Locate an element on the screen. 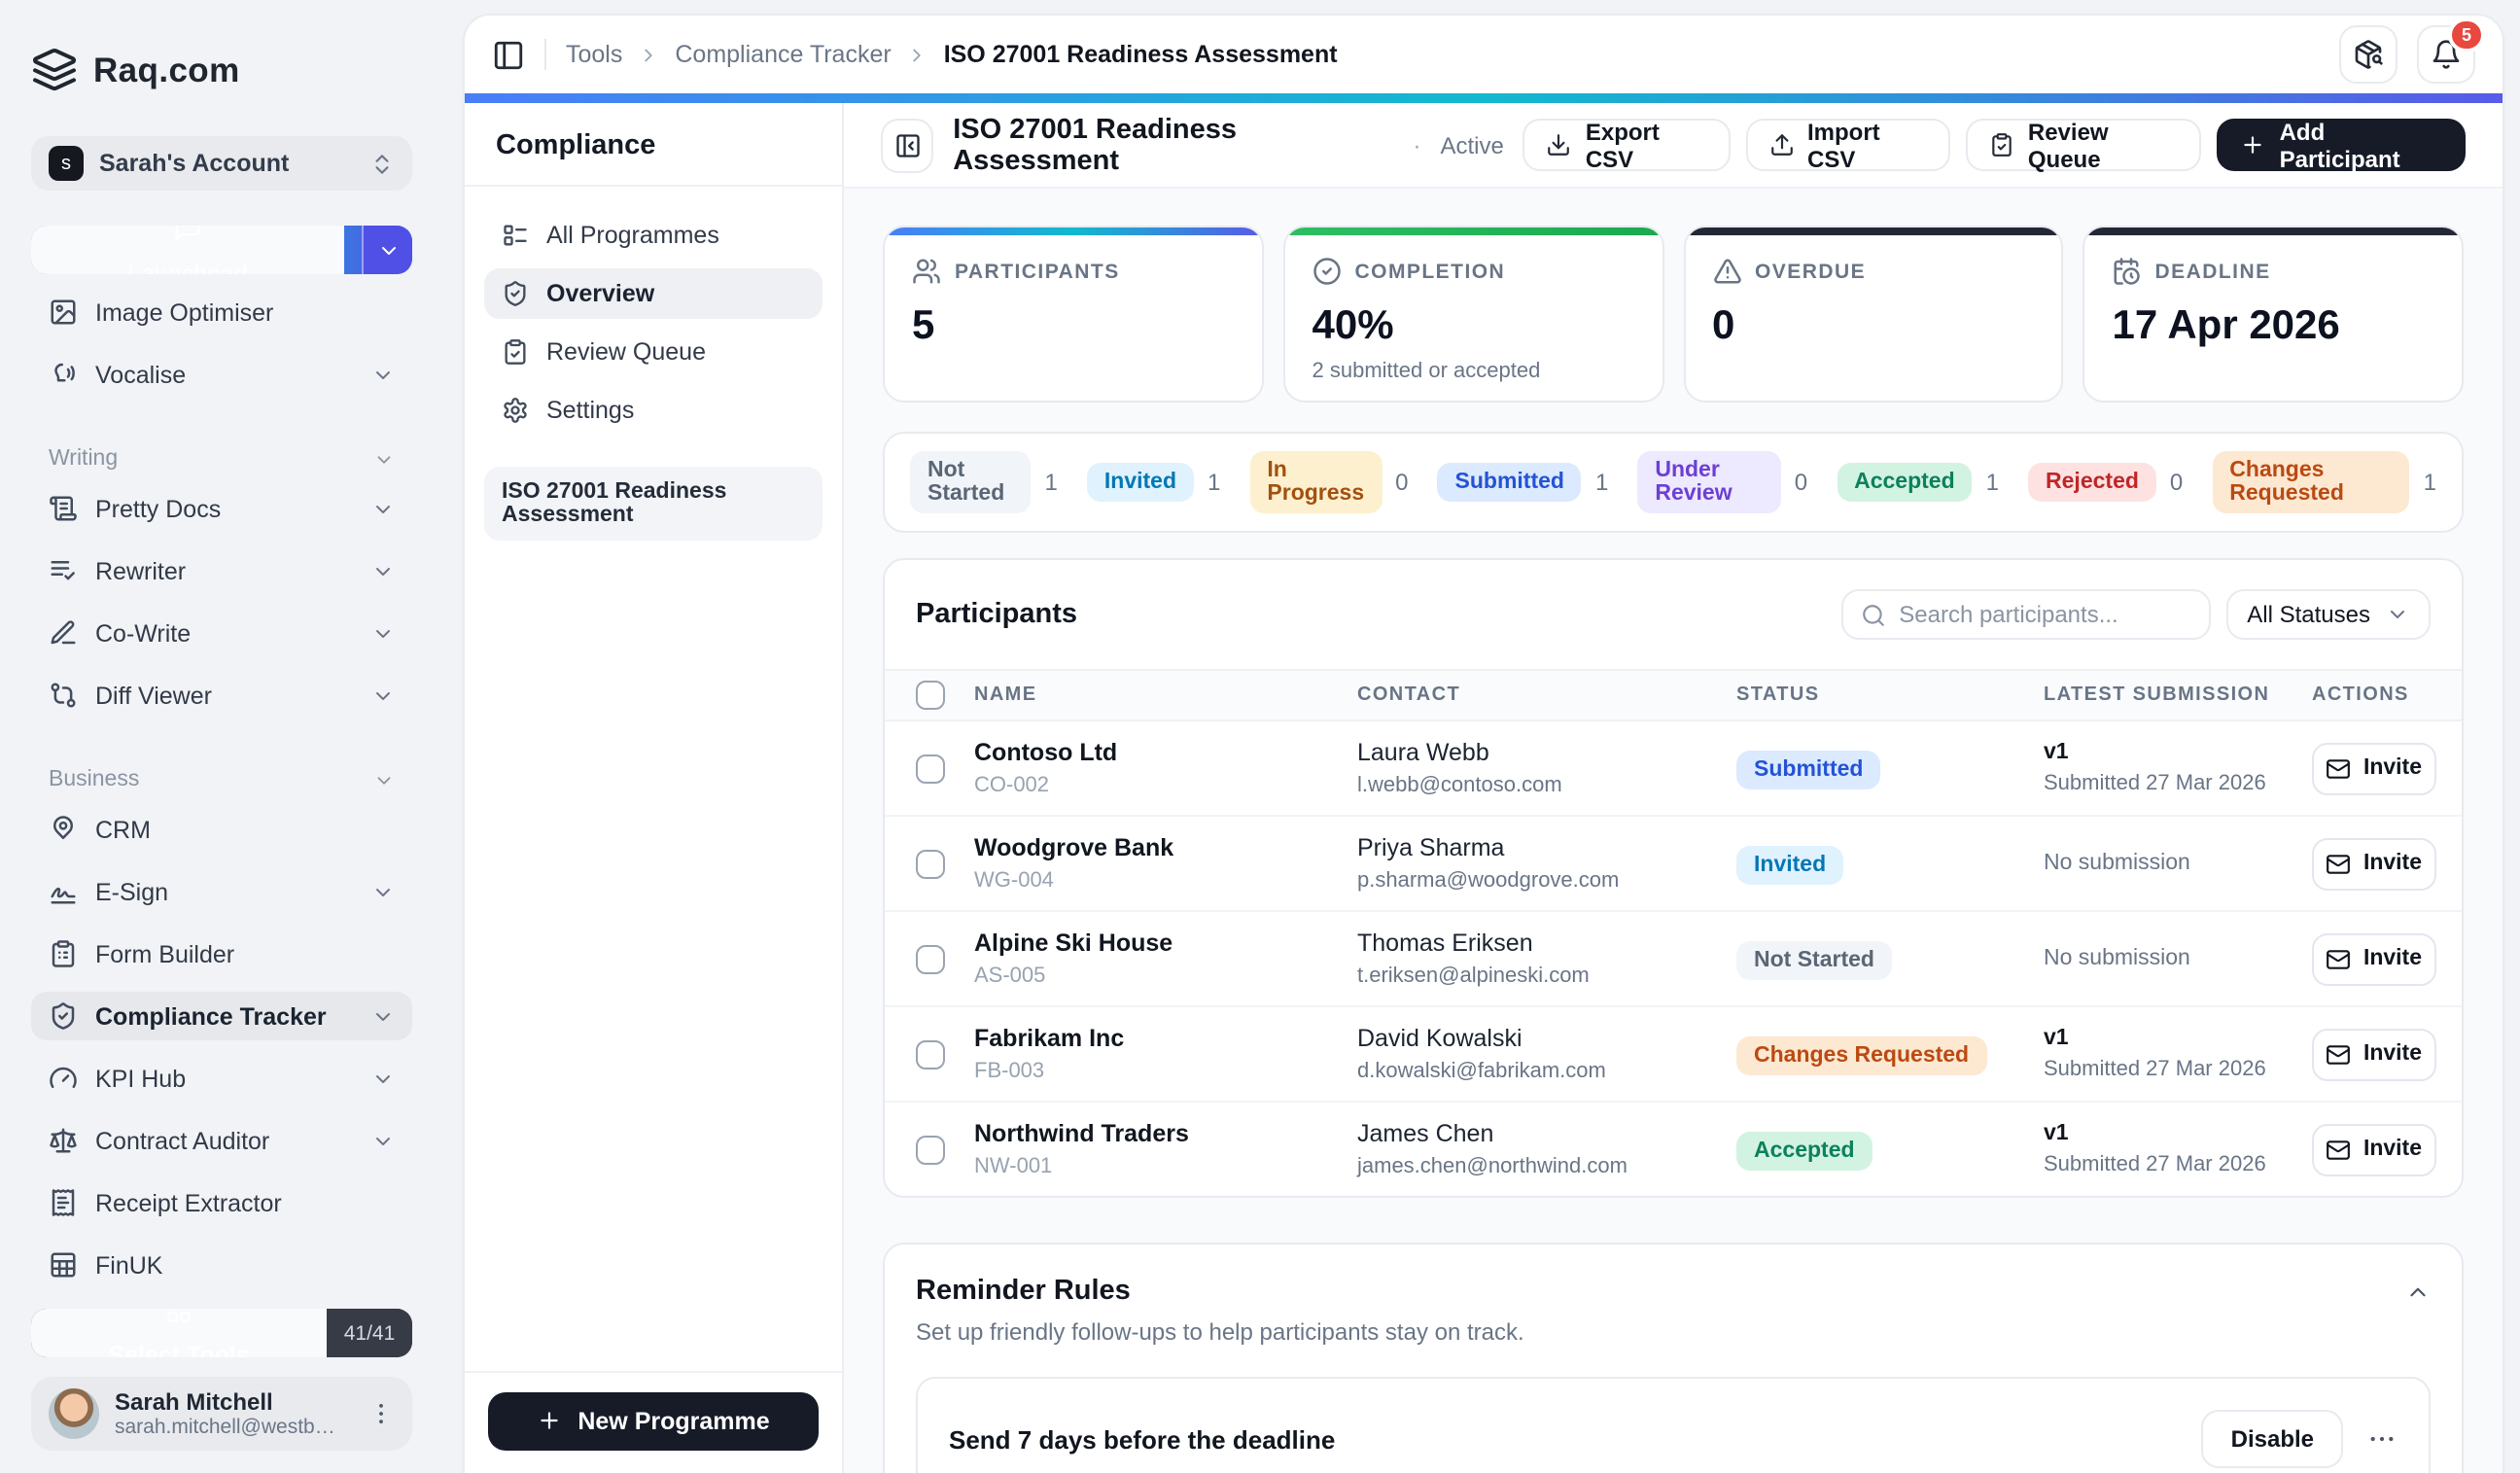  panel-toggle-icon is located at coordinates (508, 54).